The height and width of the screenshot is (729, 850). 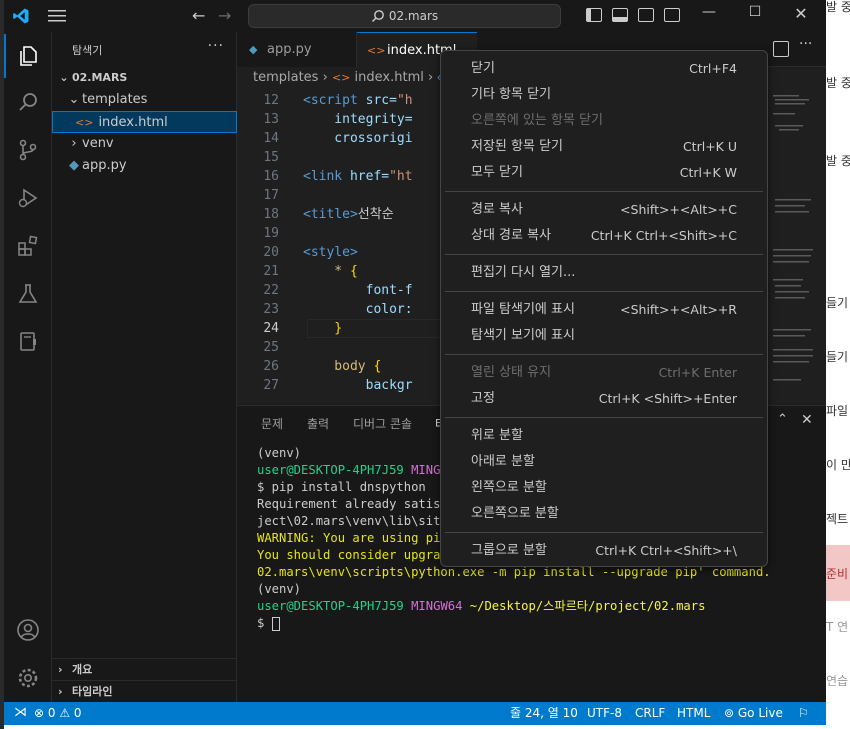 What do you see at coordinates (483, 68) in the screenshot?
I see `menu-item-label: 닫기` at bounding box center [483, 68].